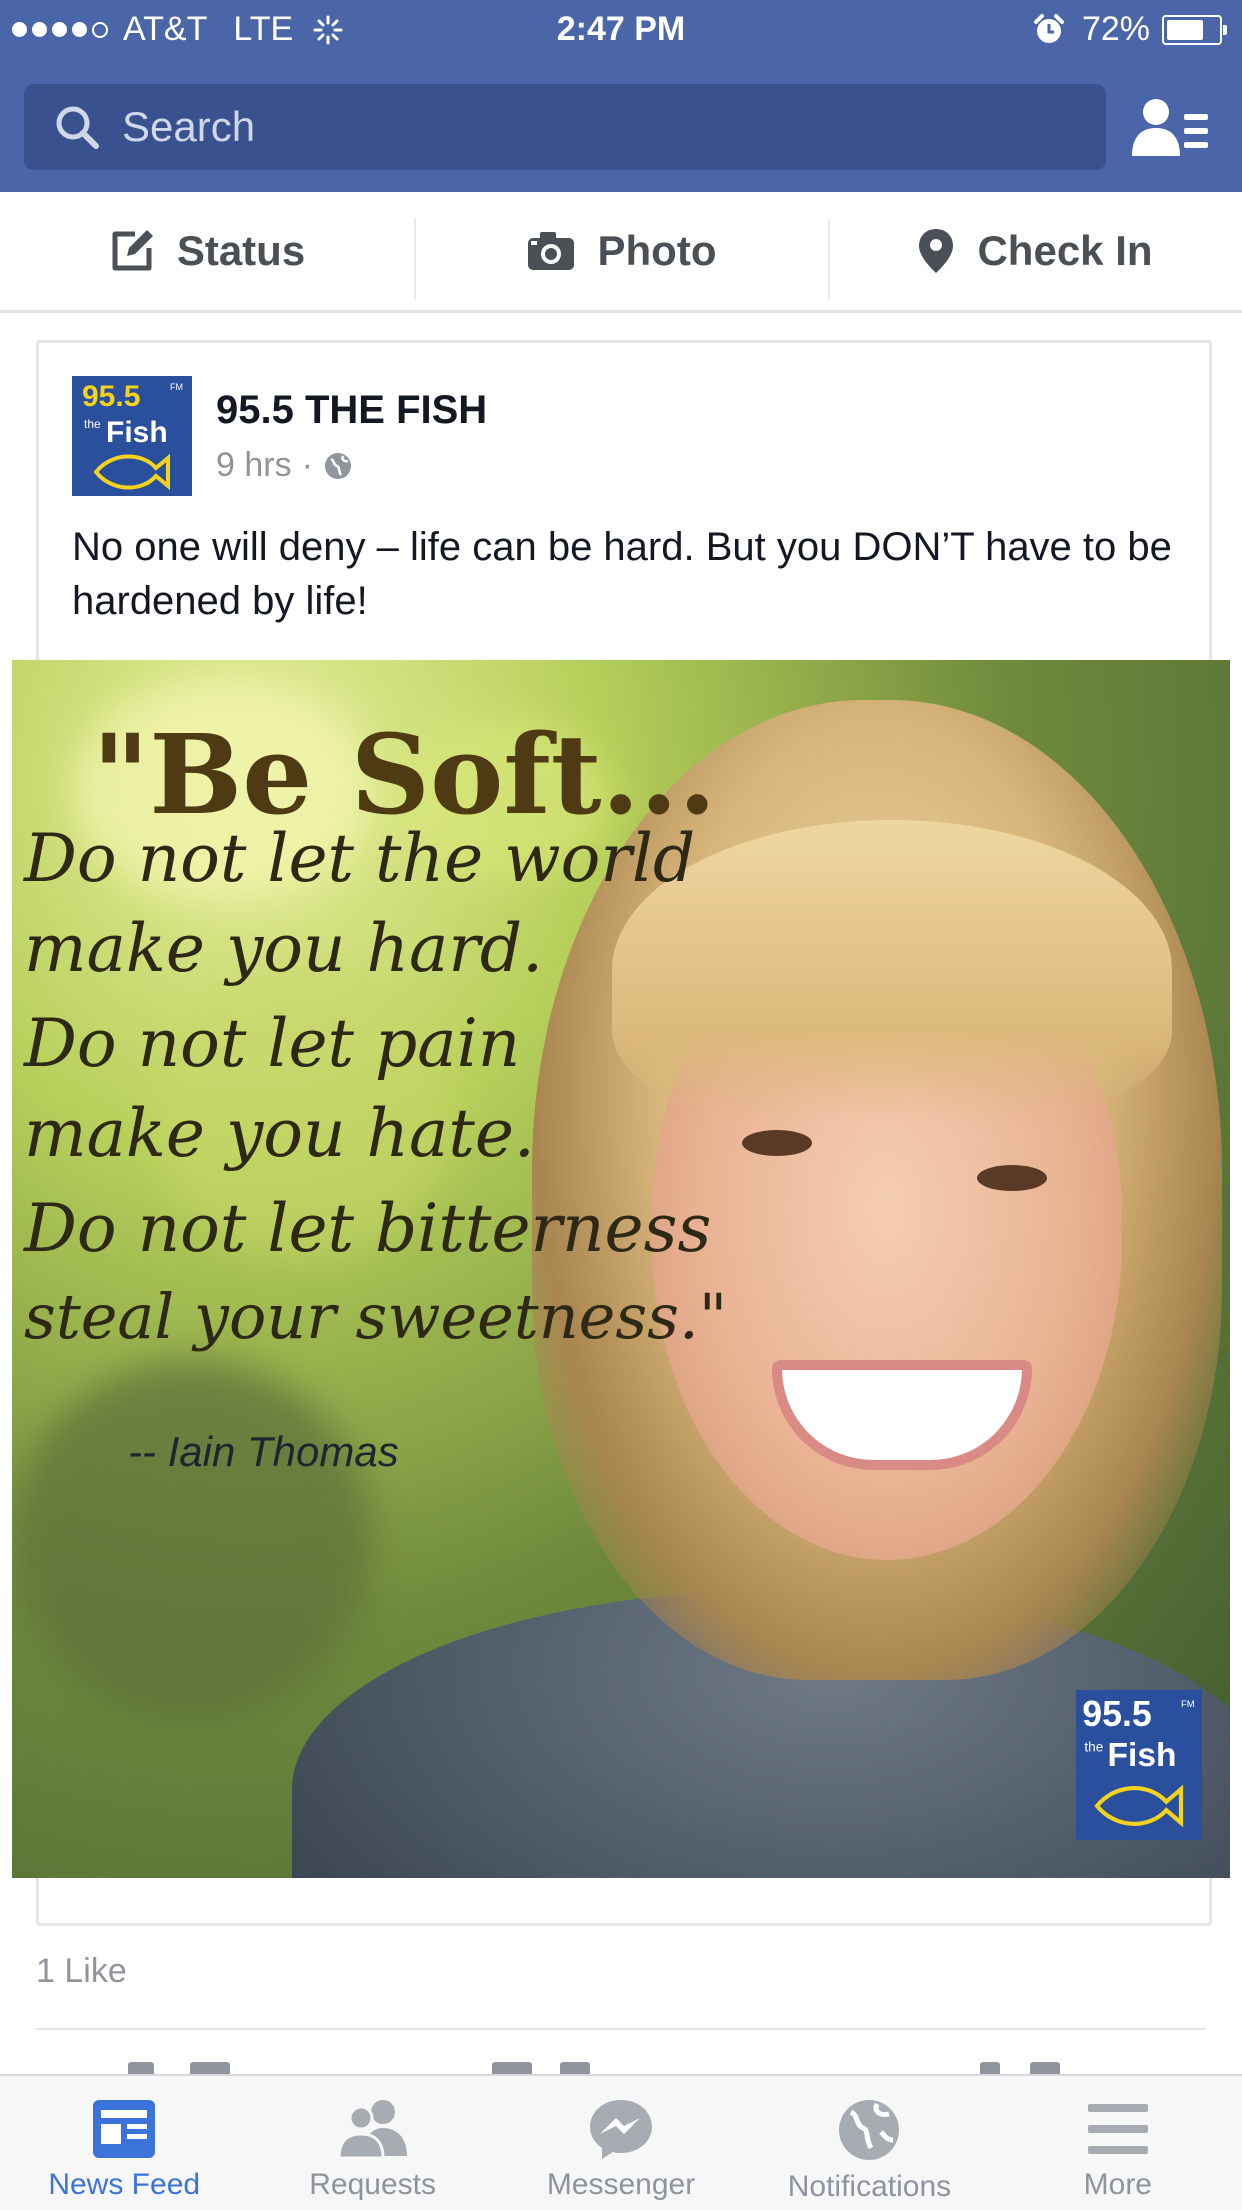 Image resolution: width=1242 pixels, height=2210 pixels. Describe the element at coordinates (360, 858) in the screenshot. I see `quote-line: Do not let the world` at that location.